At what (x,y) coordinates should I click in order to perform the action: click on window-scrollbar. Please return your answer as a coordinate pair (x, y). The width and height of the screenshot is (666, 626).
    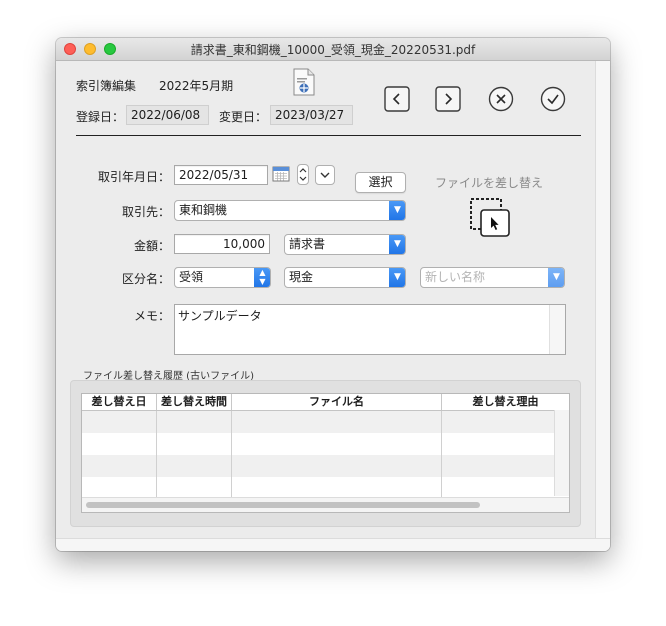
    Looking at the image, I should click on (602, 306).